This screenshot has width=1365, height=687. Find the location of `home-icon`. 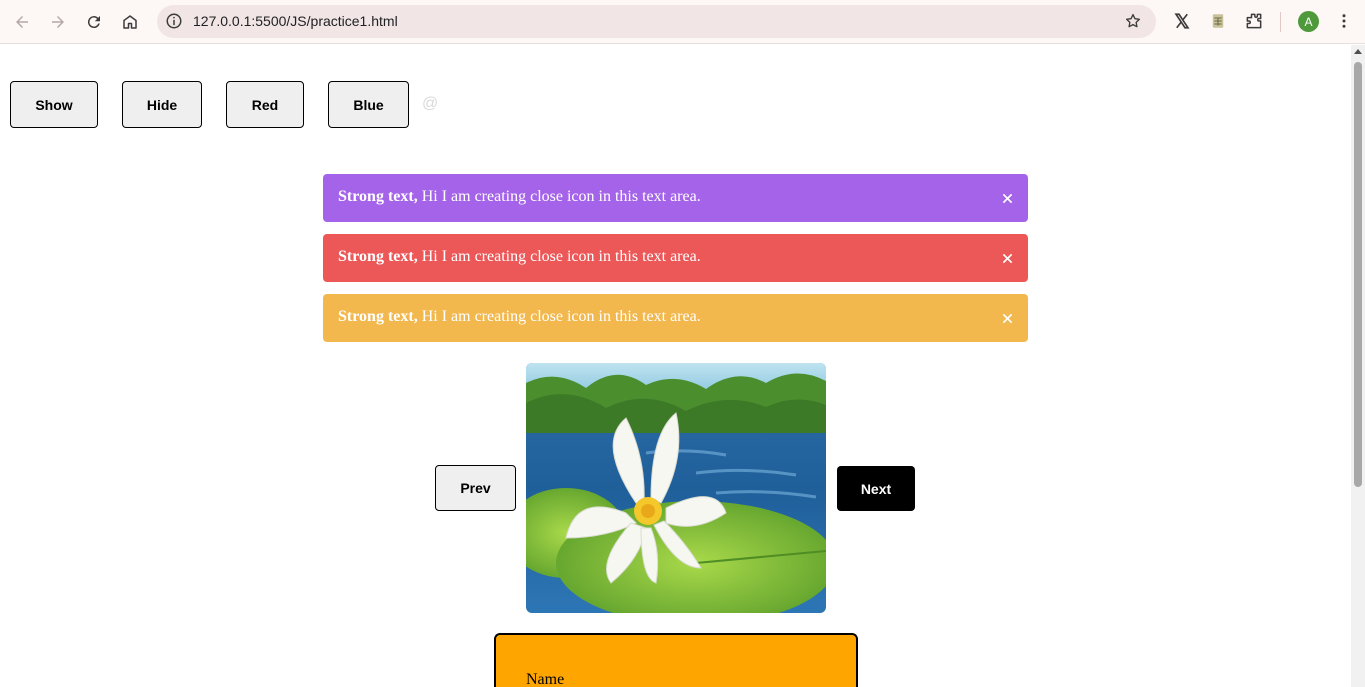

home-icon is located at coordinates (130, 22).